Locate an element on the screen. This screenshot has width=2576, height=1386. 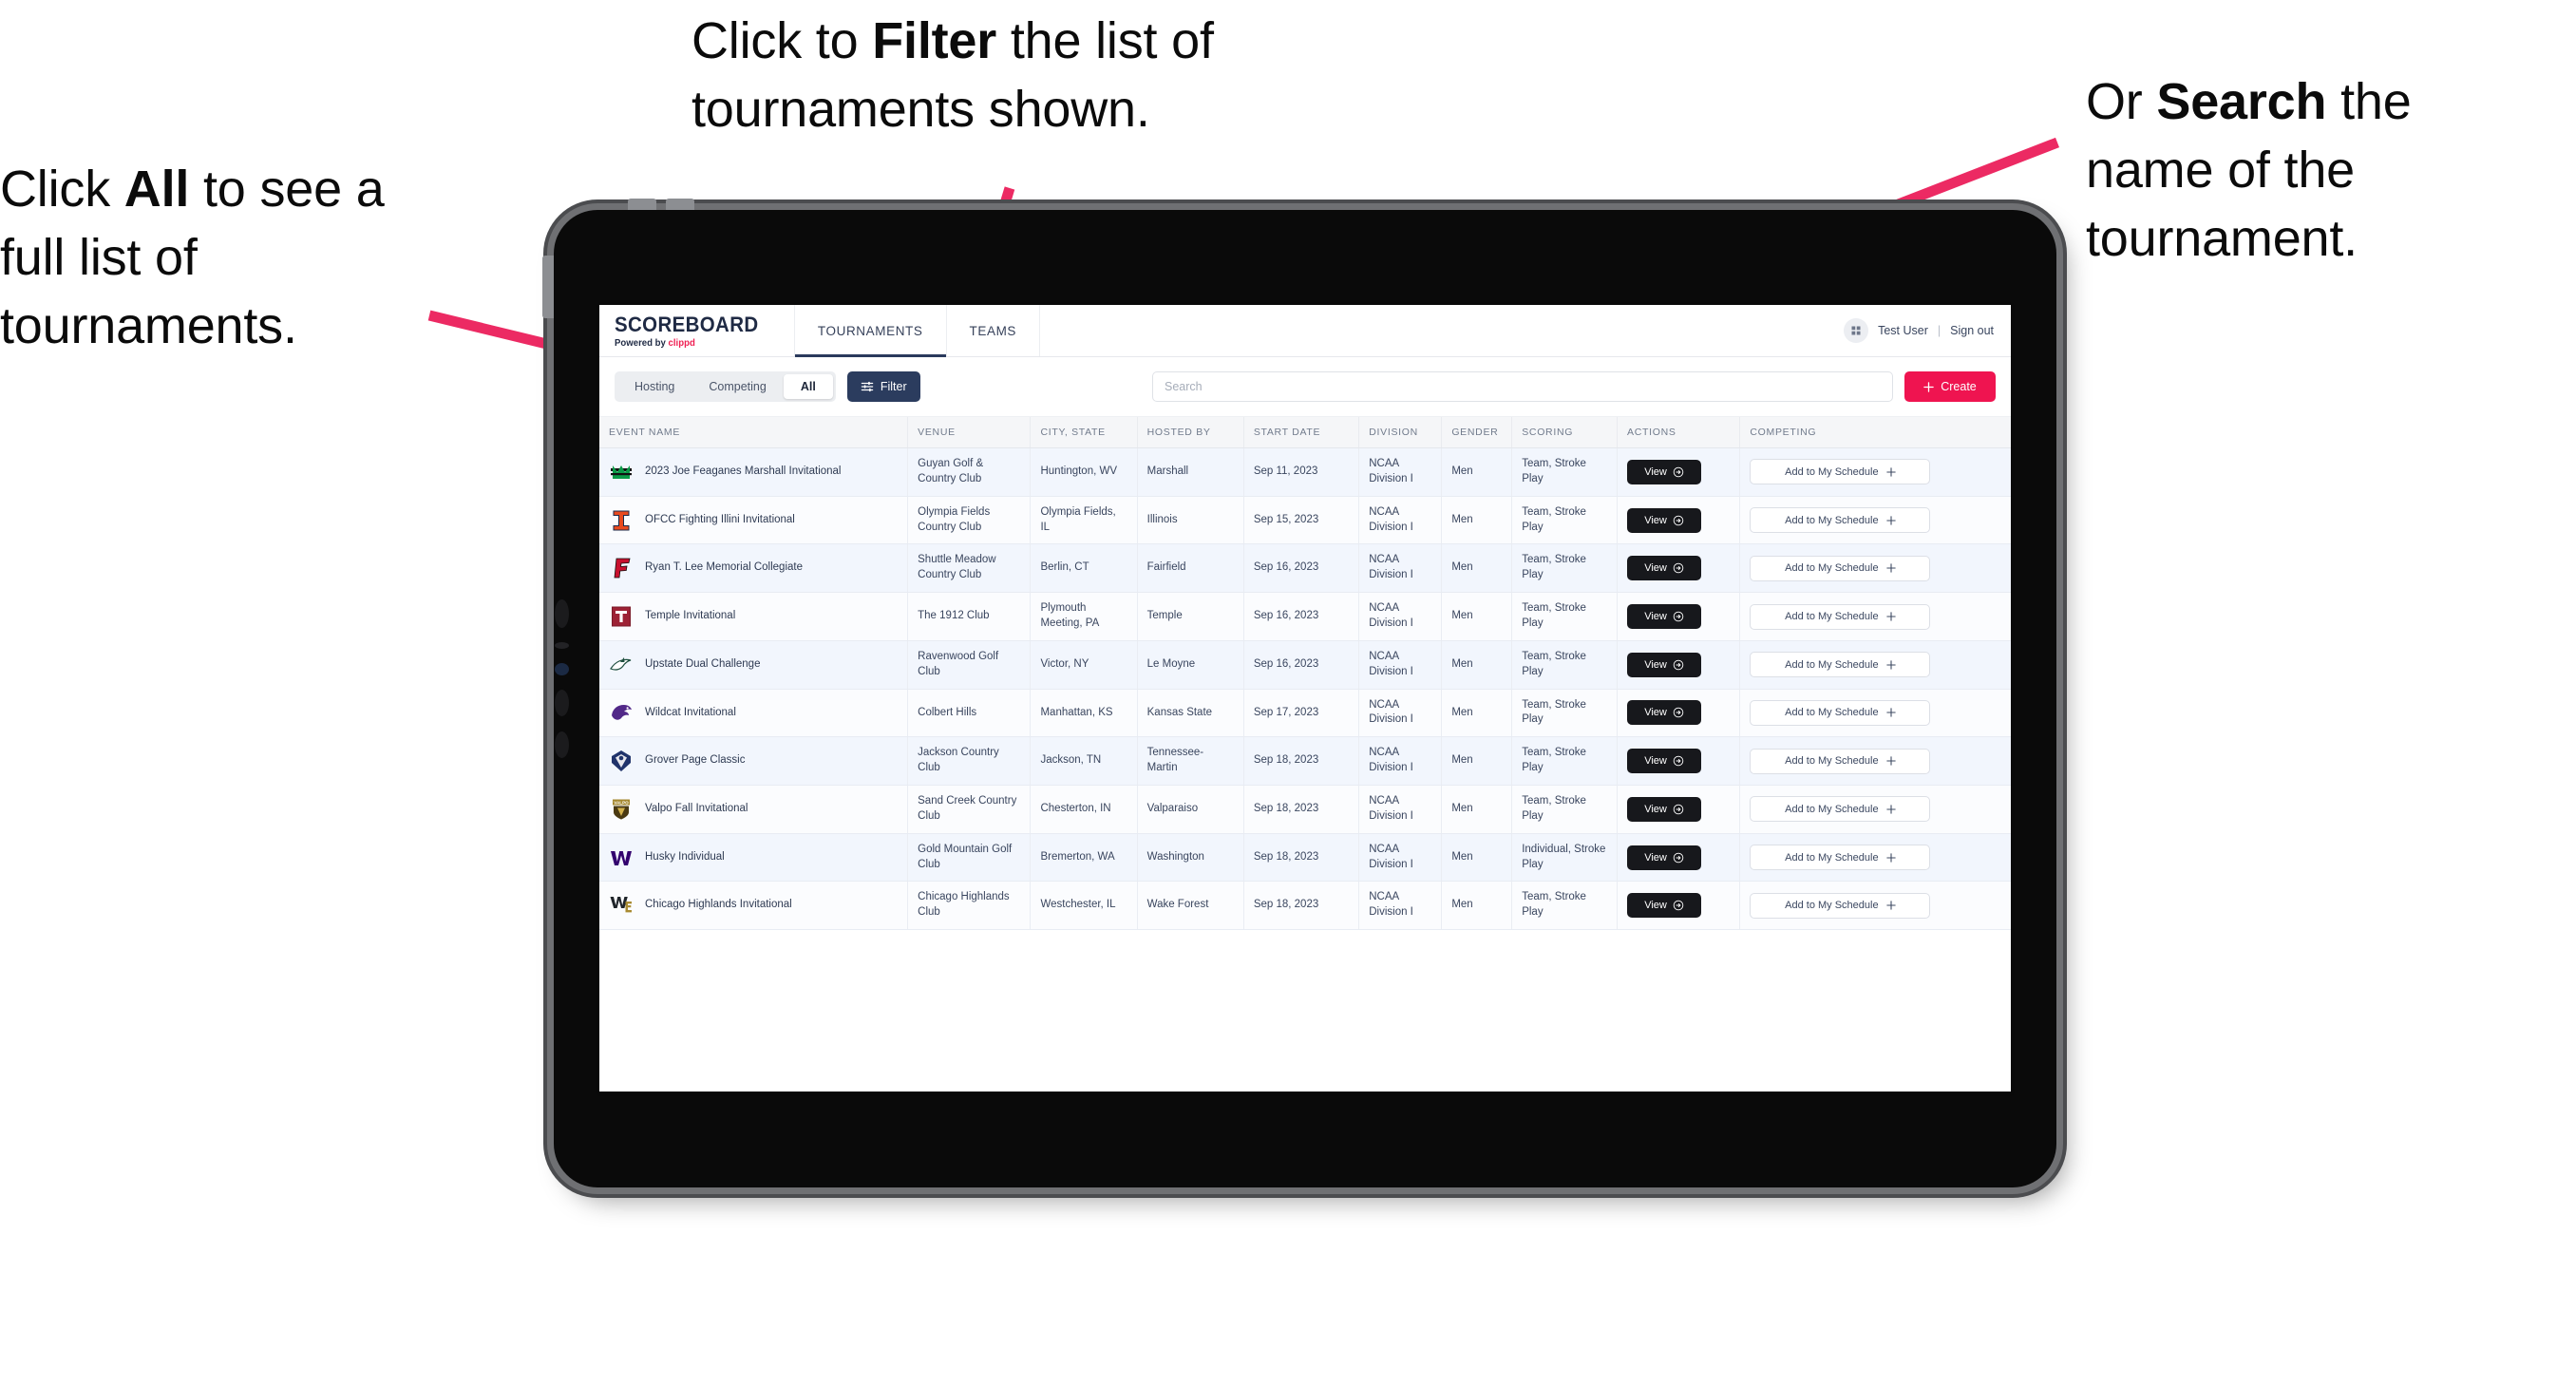
search-input is located at coordinates (1522, 386).